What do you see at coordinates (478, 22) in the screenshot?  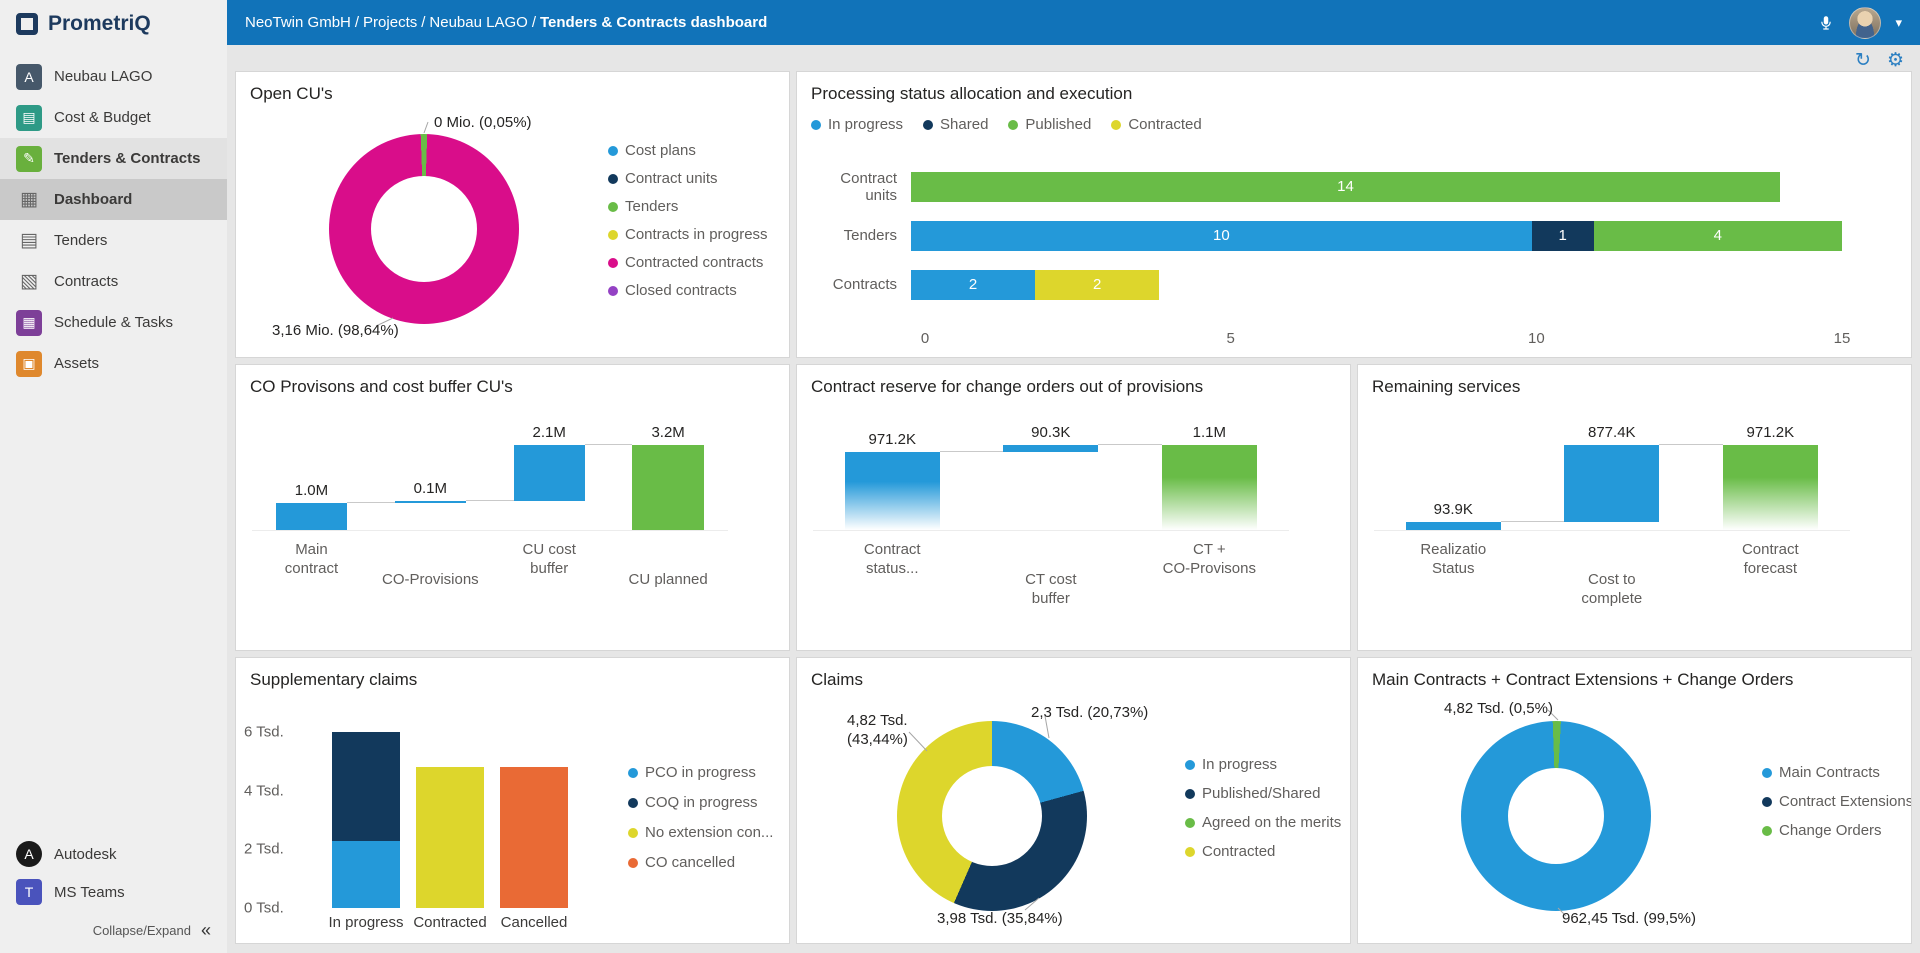 I see `breadcrumb-link-neubau-lago: Neubau LAGO` at bounding box center [478, 22].